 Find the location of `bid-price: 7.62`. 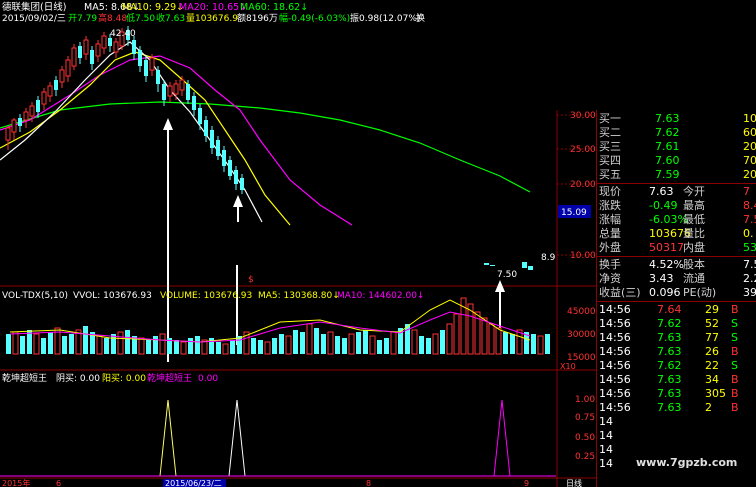

bid-price: 7.62 is located at coordinates (667, 132).